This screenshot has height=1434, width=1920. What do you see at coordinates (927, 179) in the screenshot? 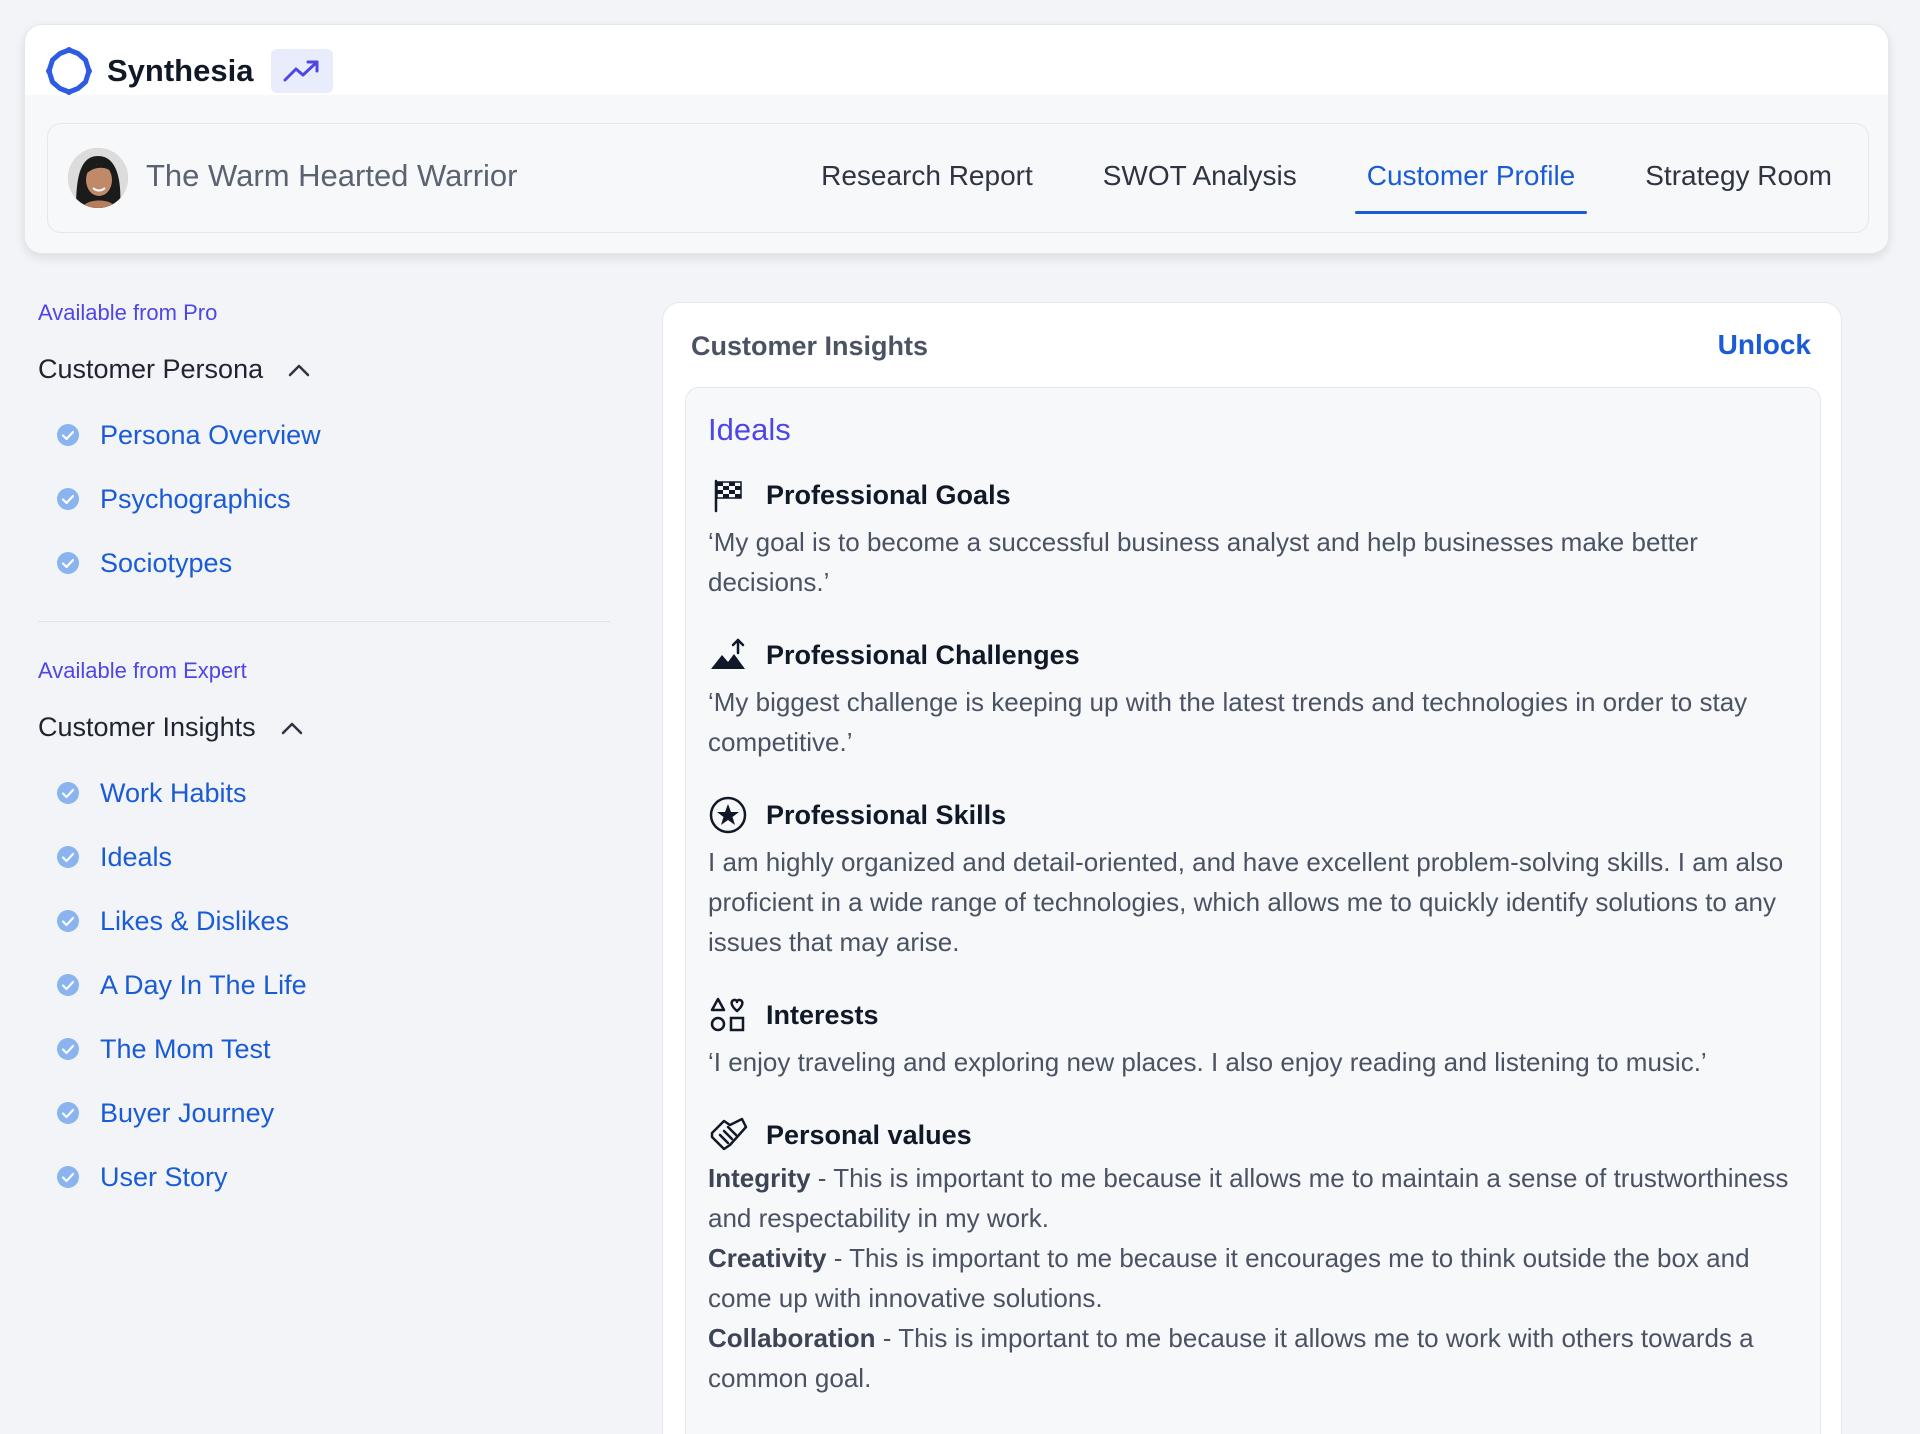
I see `tab-research-report: Research Report` at bounding box center [927, 179].